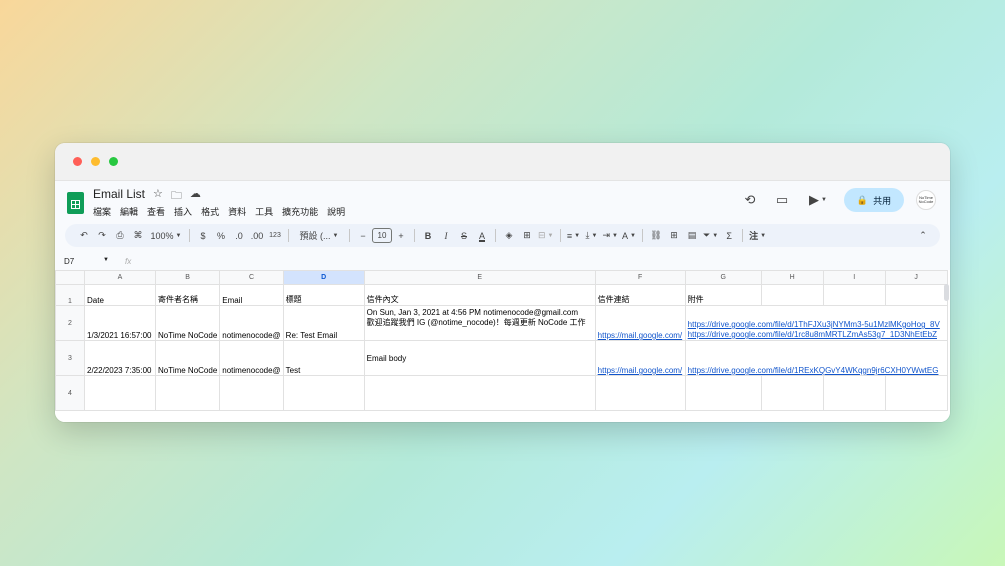  What do you see at coordinates (70, 323) in the screenshot?
I see `row-header: 2` at bounding box center [70, 323].